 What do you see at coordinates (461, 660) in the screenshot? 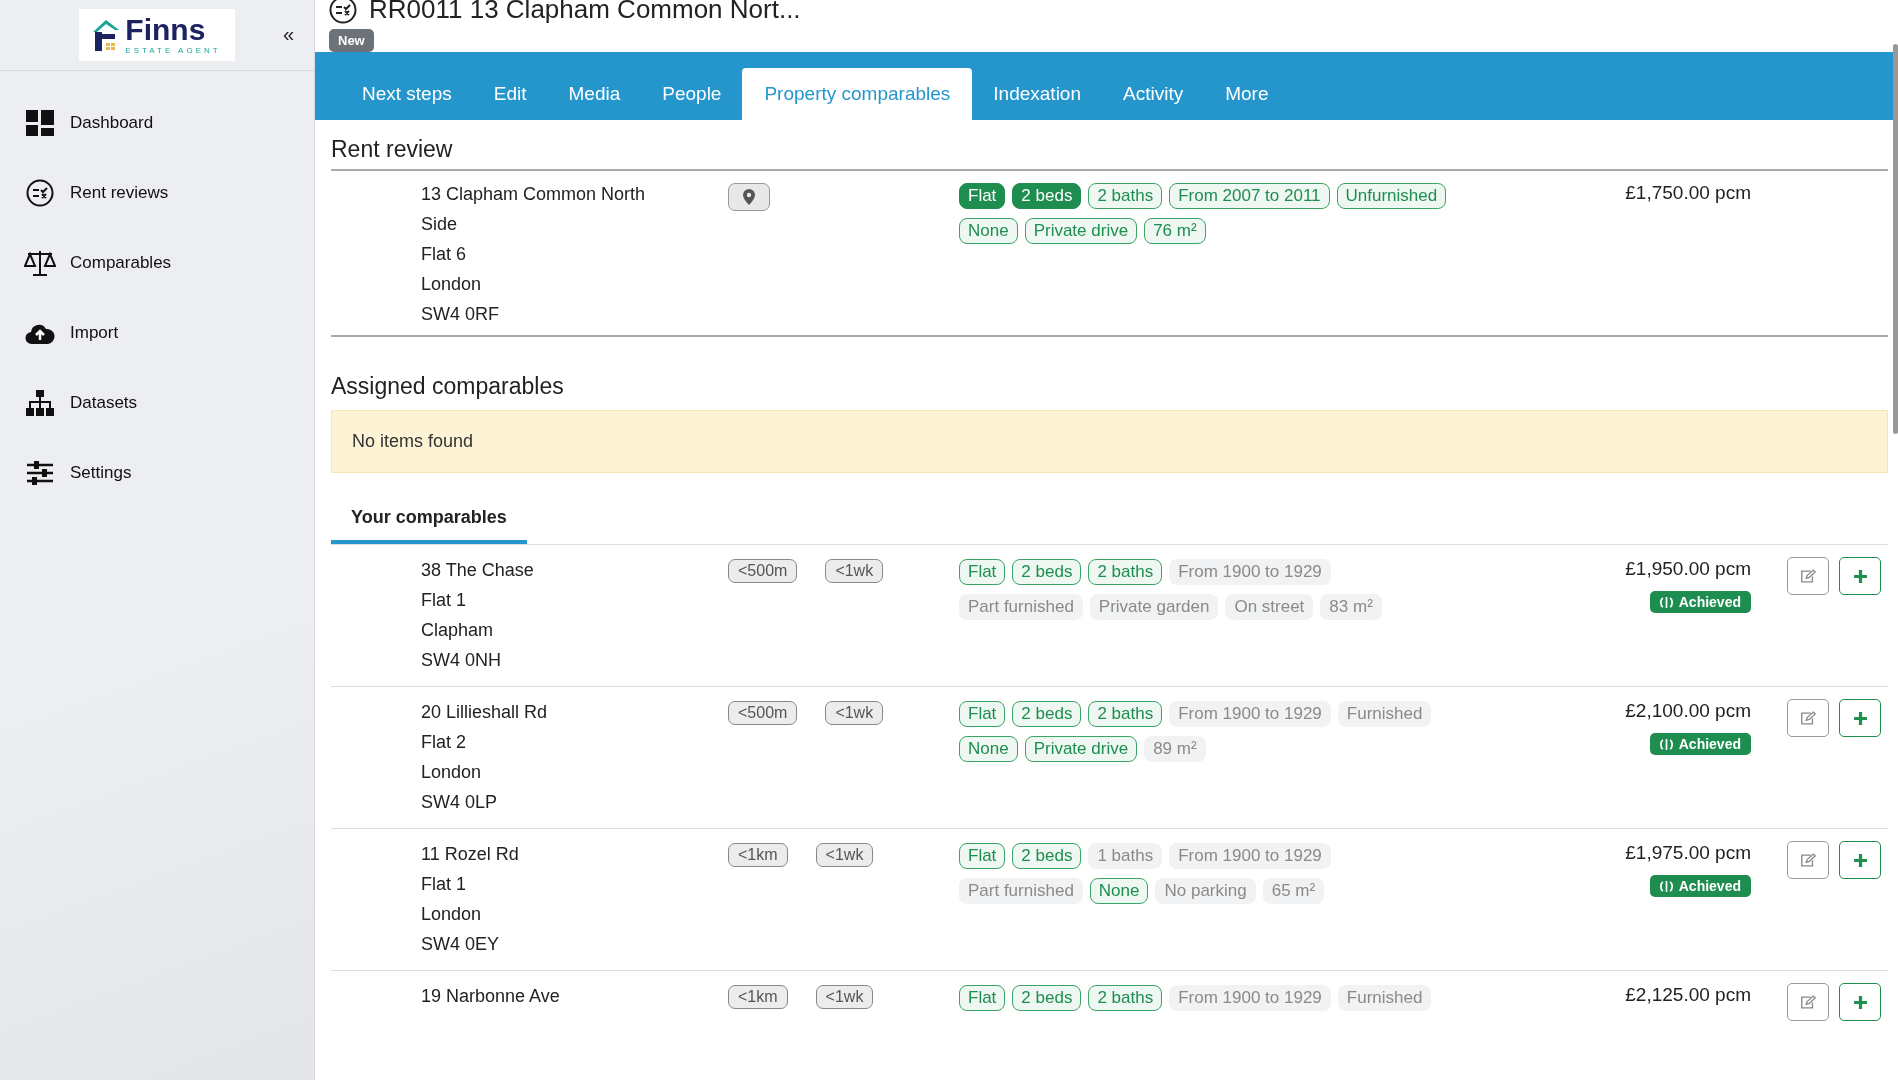
I see `address-line: SW4 0NH` at bounding box center [461, 660].